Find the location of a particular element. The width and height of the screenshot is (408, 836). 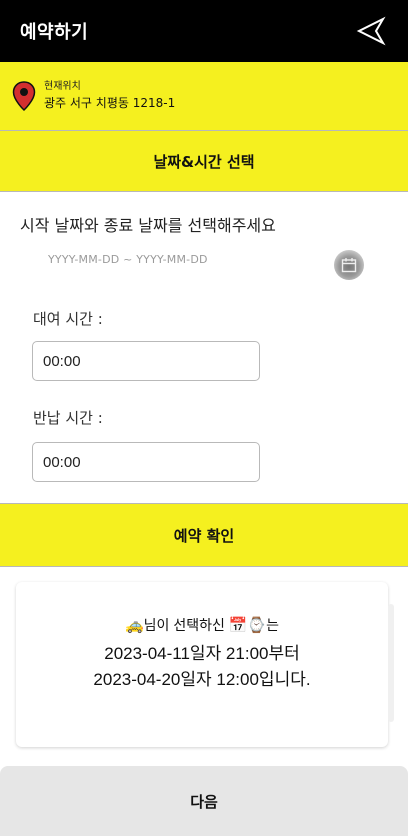

date-range-input: YYYY-MM-DD ~ YYYY-MM-DD is located at coordinates (128, 259).